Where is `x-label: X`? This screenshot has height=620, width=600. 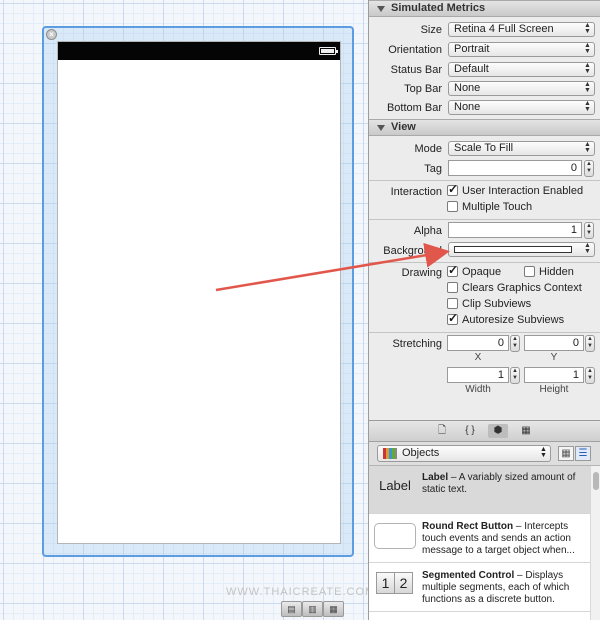 x-label: X is located at coordinates (478, 357).